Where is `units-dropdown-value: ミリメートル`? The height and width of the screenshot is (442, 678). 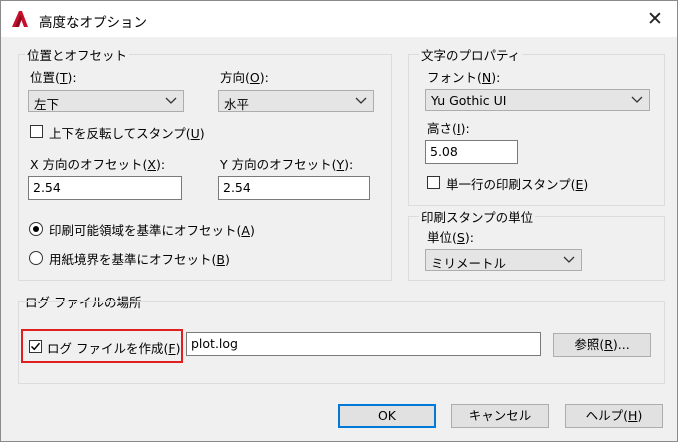 units-dropdown-value: ミリメートル is located at coordinates (469, 263).